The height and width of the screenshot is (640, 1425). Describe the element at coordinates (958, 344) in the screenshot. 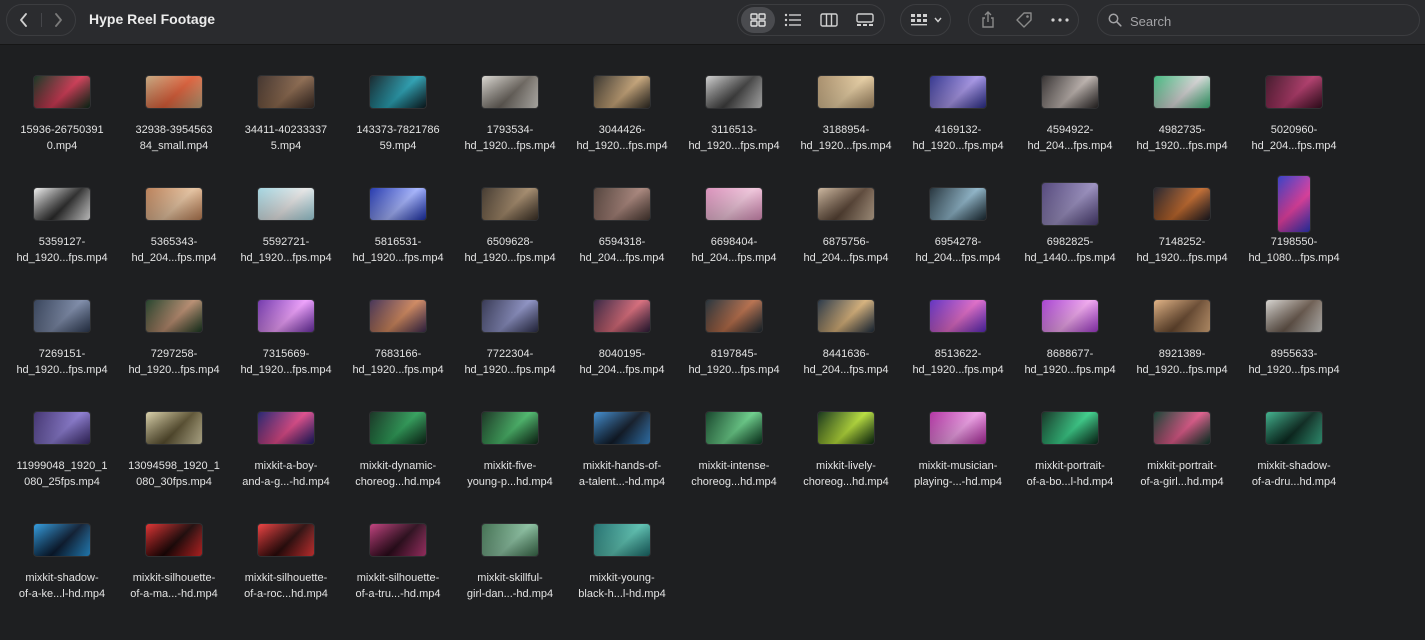

I see `file-item: 8513622- hd_1920...fps.mp4` at that location.